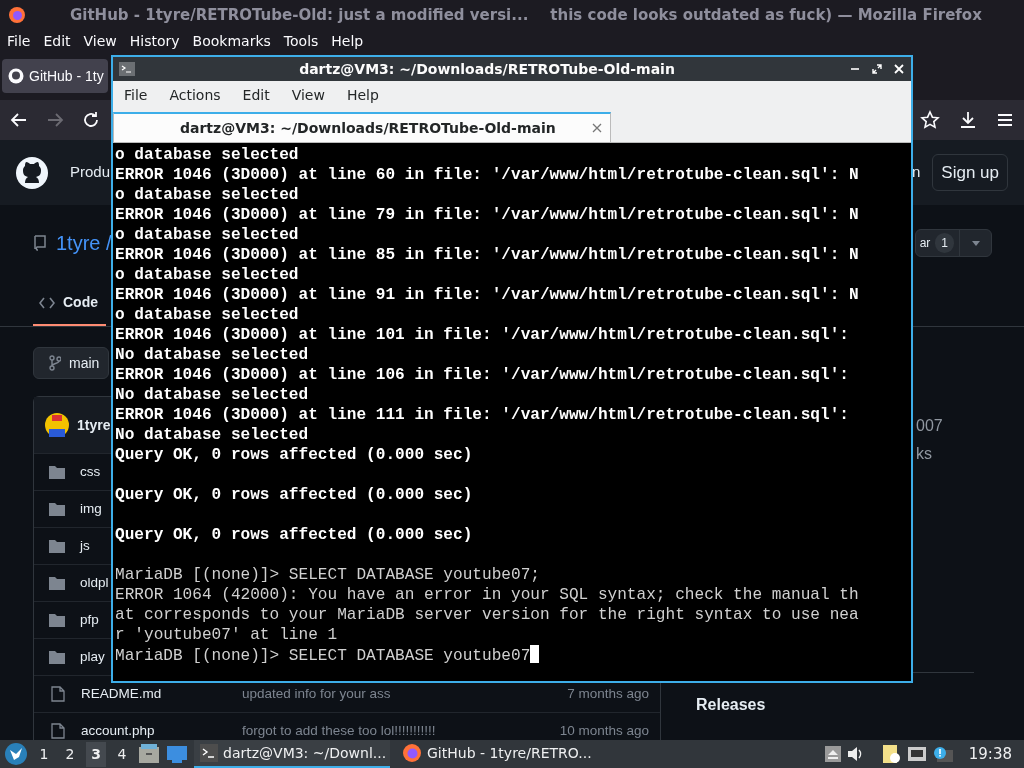 Image resolution: width=1024 pixels, height=768 pixels. What do you see at coordinates (968, 120) in the screenshot?
I see `download-icon` at bounding box center [968, 120].